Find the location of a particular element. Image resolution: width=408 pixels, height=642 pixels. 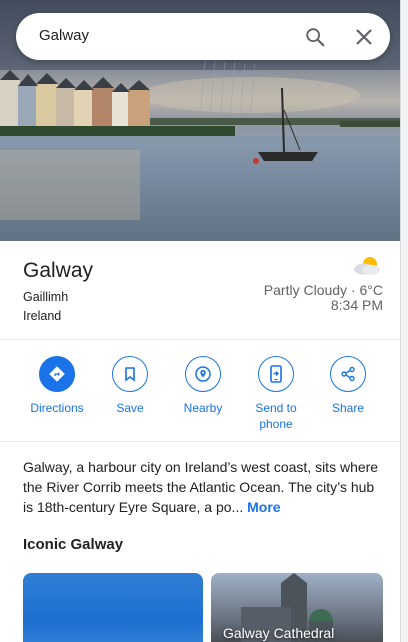

place-irish-name: Gaillimh is located at coordinates (46, 297).